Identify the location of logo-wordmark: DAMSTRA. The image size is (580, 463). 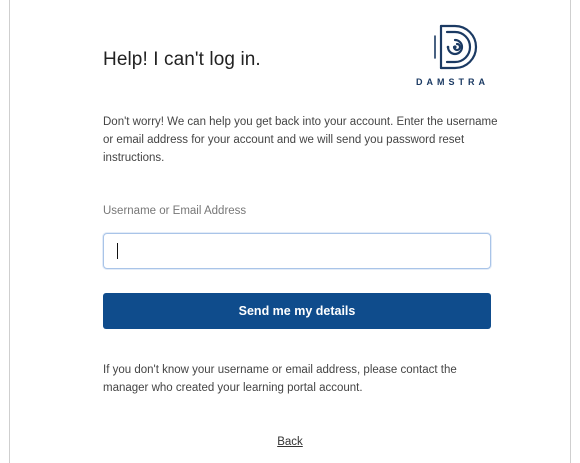
(452, 82).